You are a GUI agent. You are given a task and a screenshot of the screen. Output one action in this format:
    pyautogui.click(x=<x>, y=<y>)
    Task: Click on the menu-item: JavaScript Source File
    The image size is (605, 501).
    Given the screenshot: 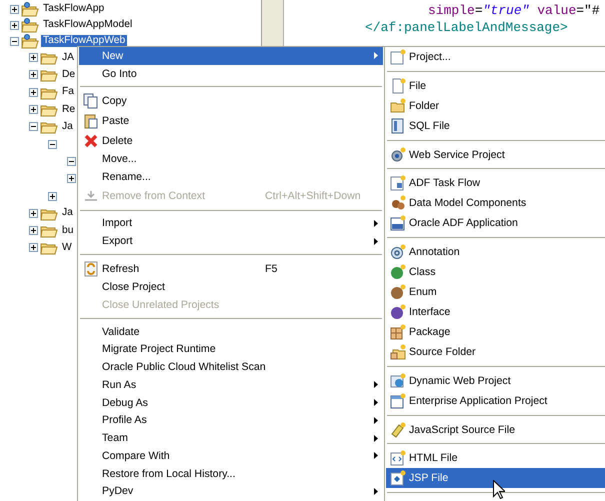 What is the action you would take?
    pyautogui.click(x=495, y=430)
    